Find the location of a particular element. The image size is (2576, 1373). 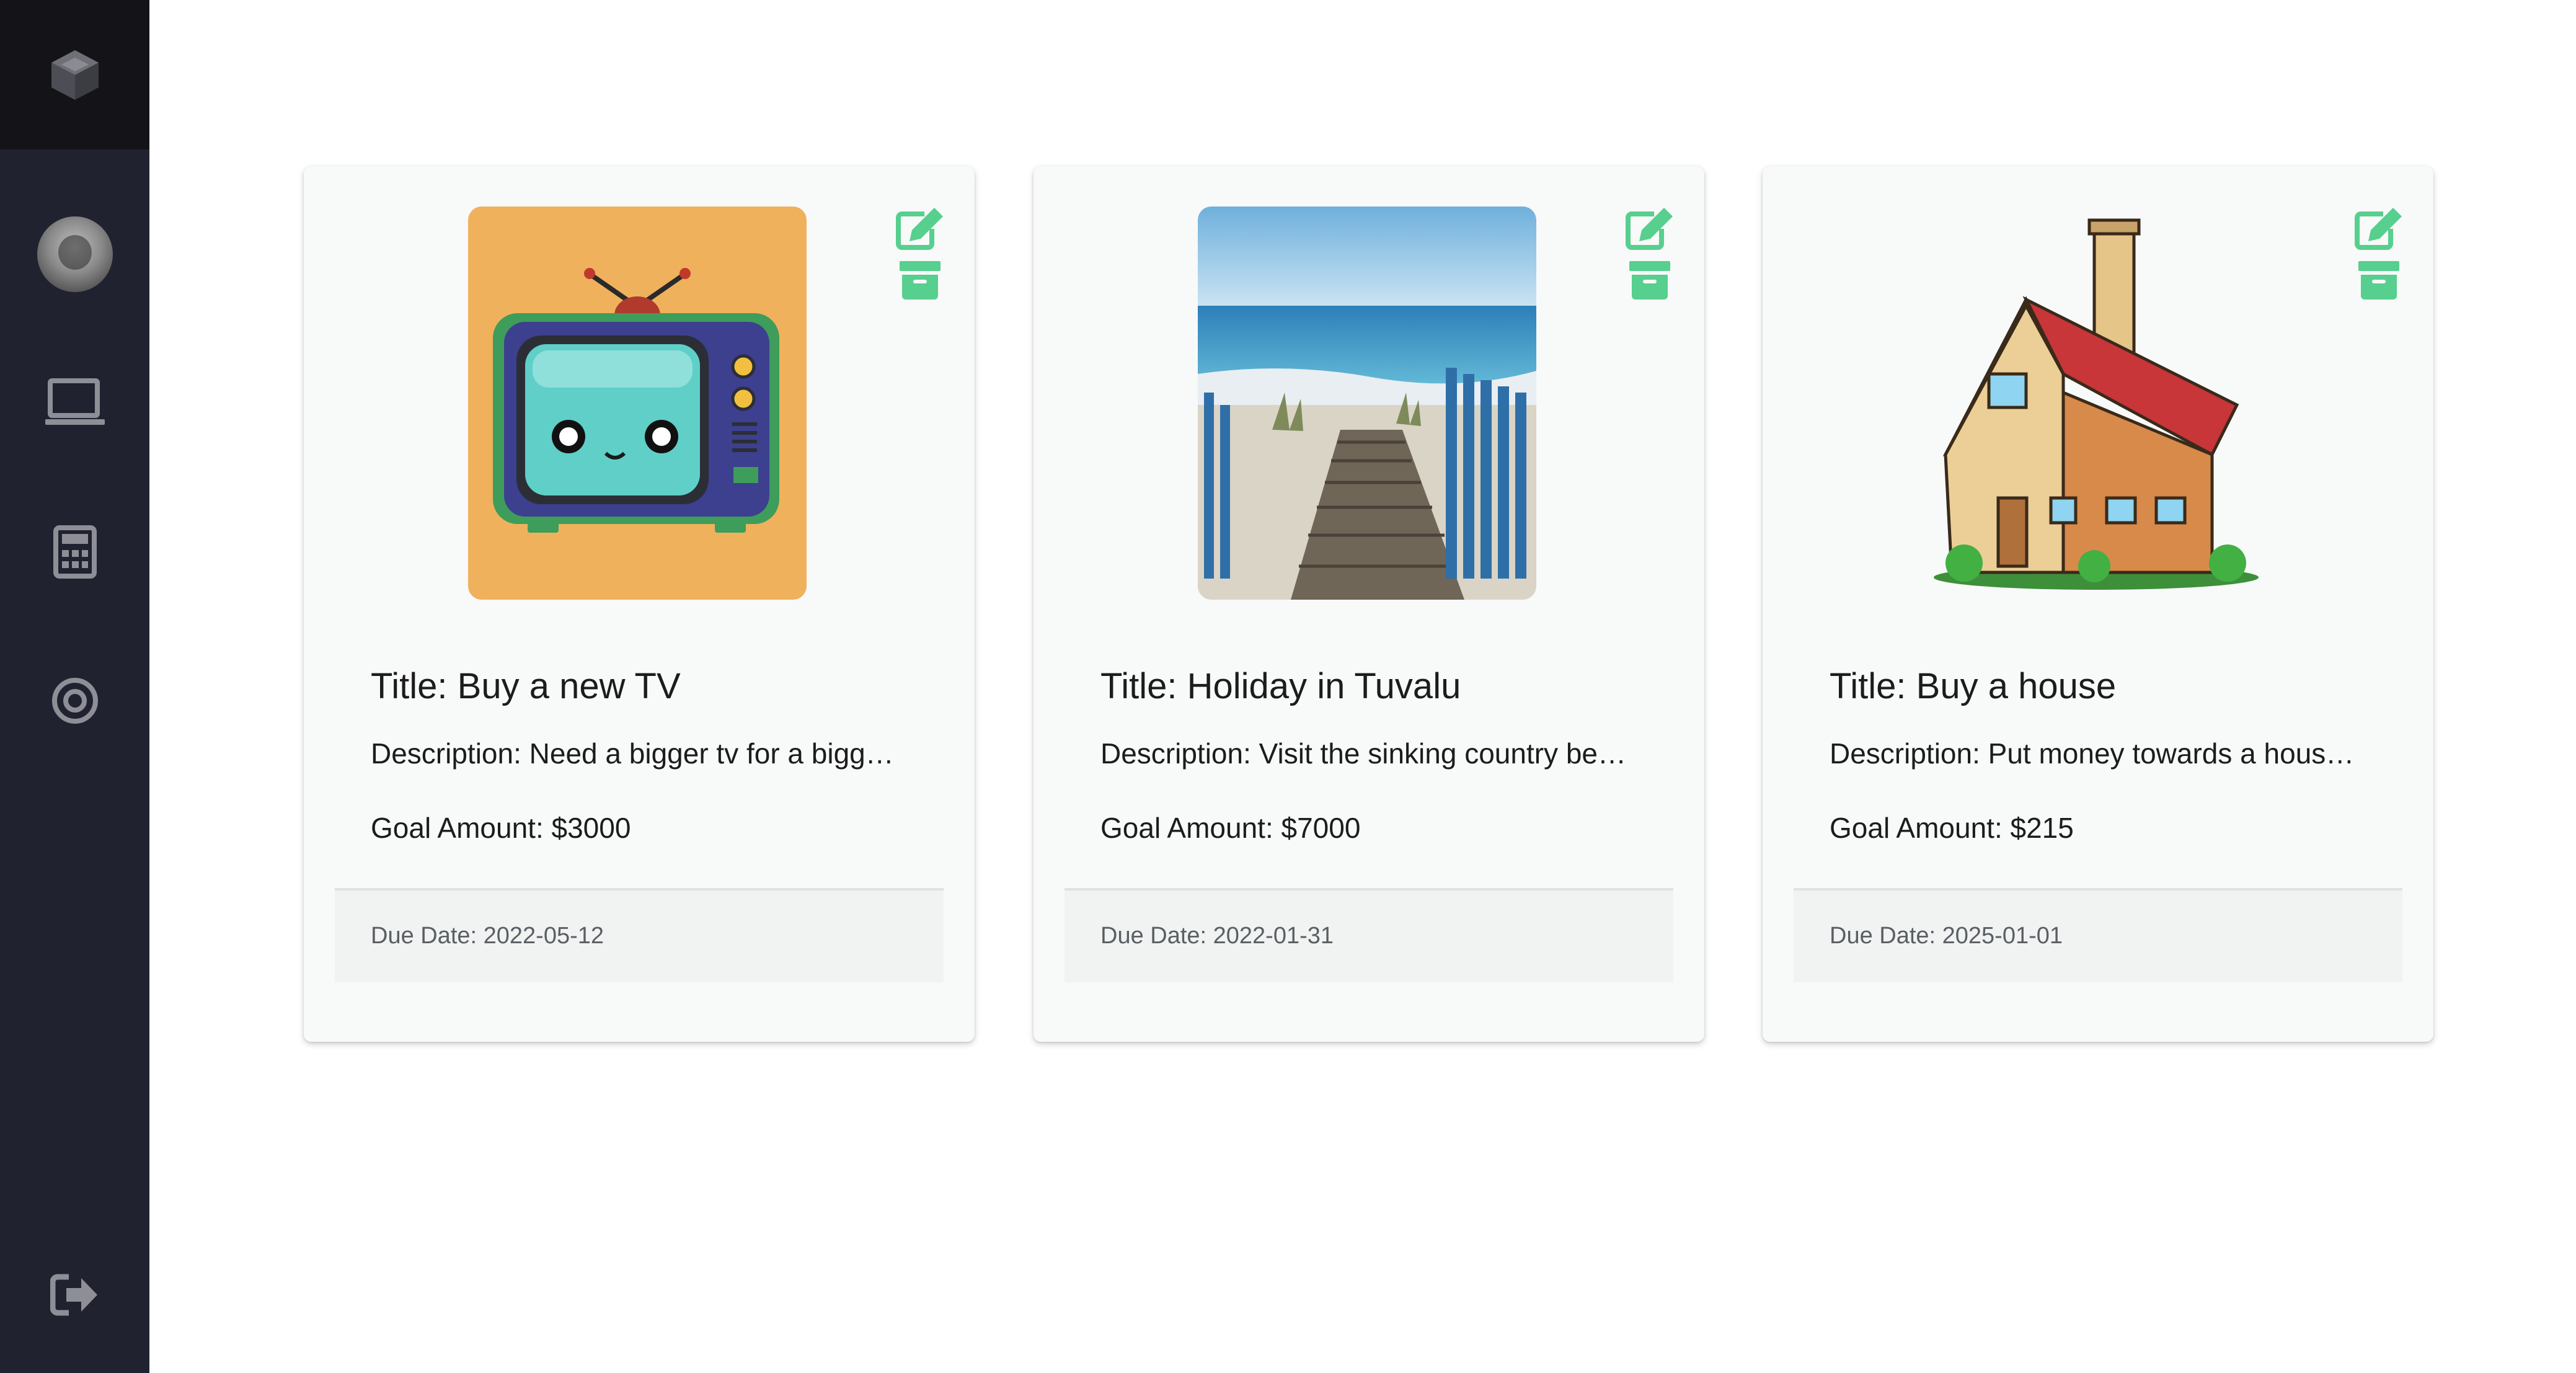

sidebar-item-calculator is located at coordinates (74, 552).